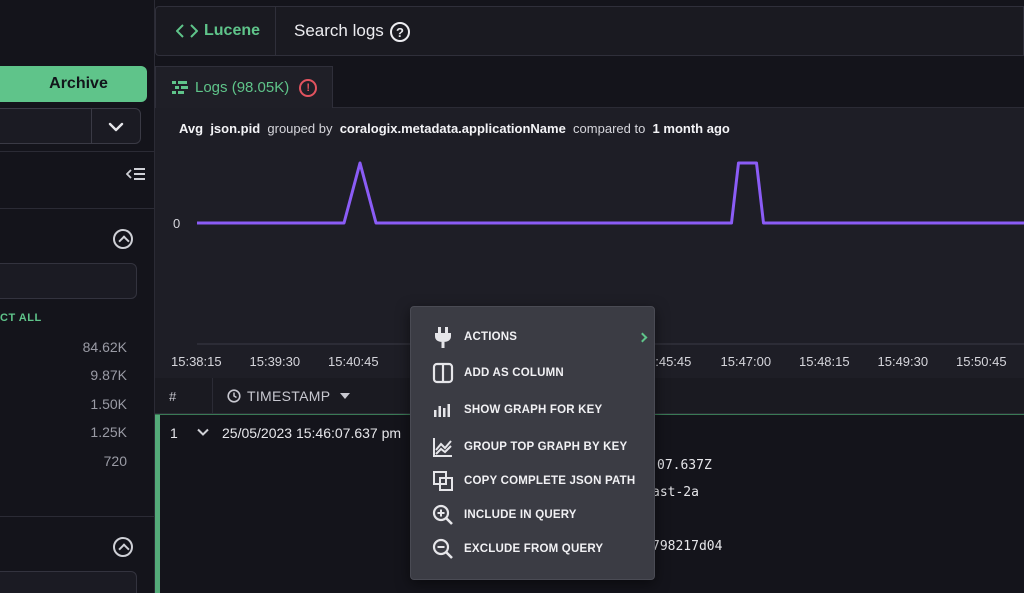 The height and width of the screenshot is (593, 1024). Describe the element at coordinates (180, 87) in the screenshot. I see `logs-icon` at that location.